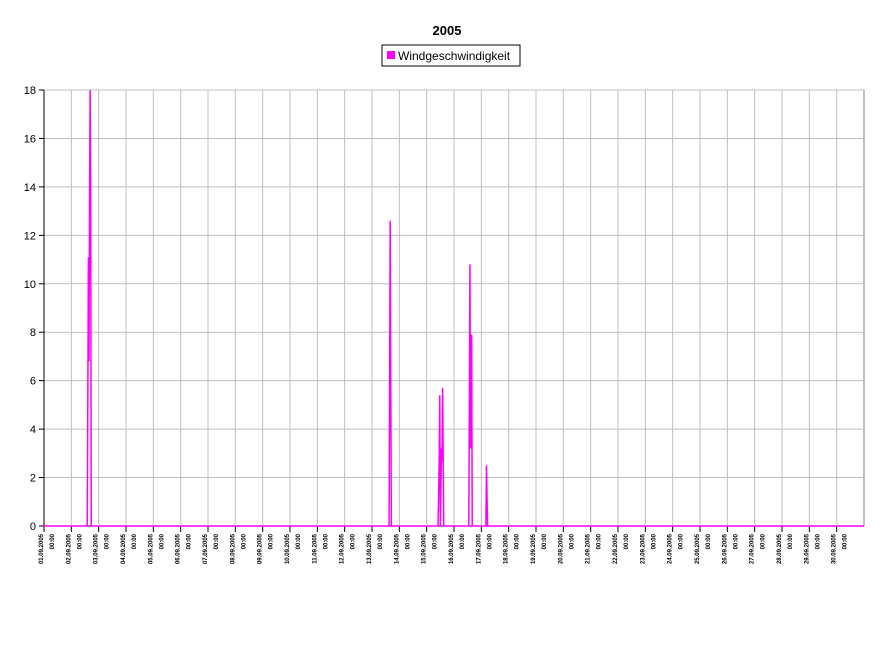  What do you see at coordinates (425, 548) in the screenshot?
I see `x-tick-label: 15.09.2005` at bounding box center [425, 548].